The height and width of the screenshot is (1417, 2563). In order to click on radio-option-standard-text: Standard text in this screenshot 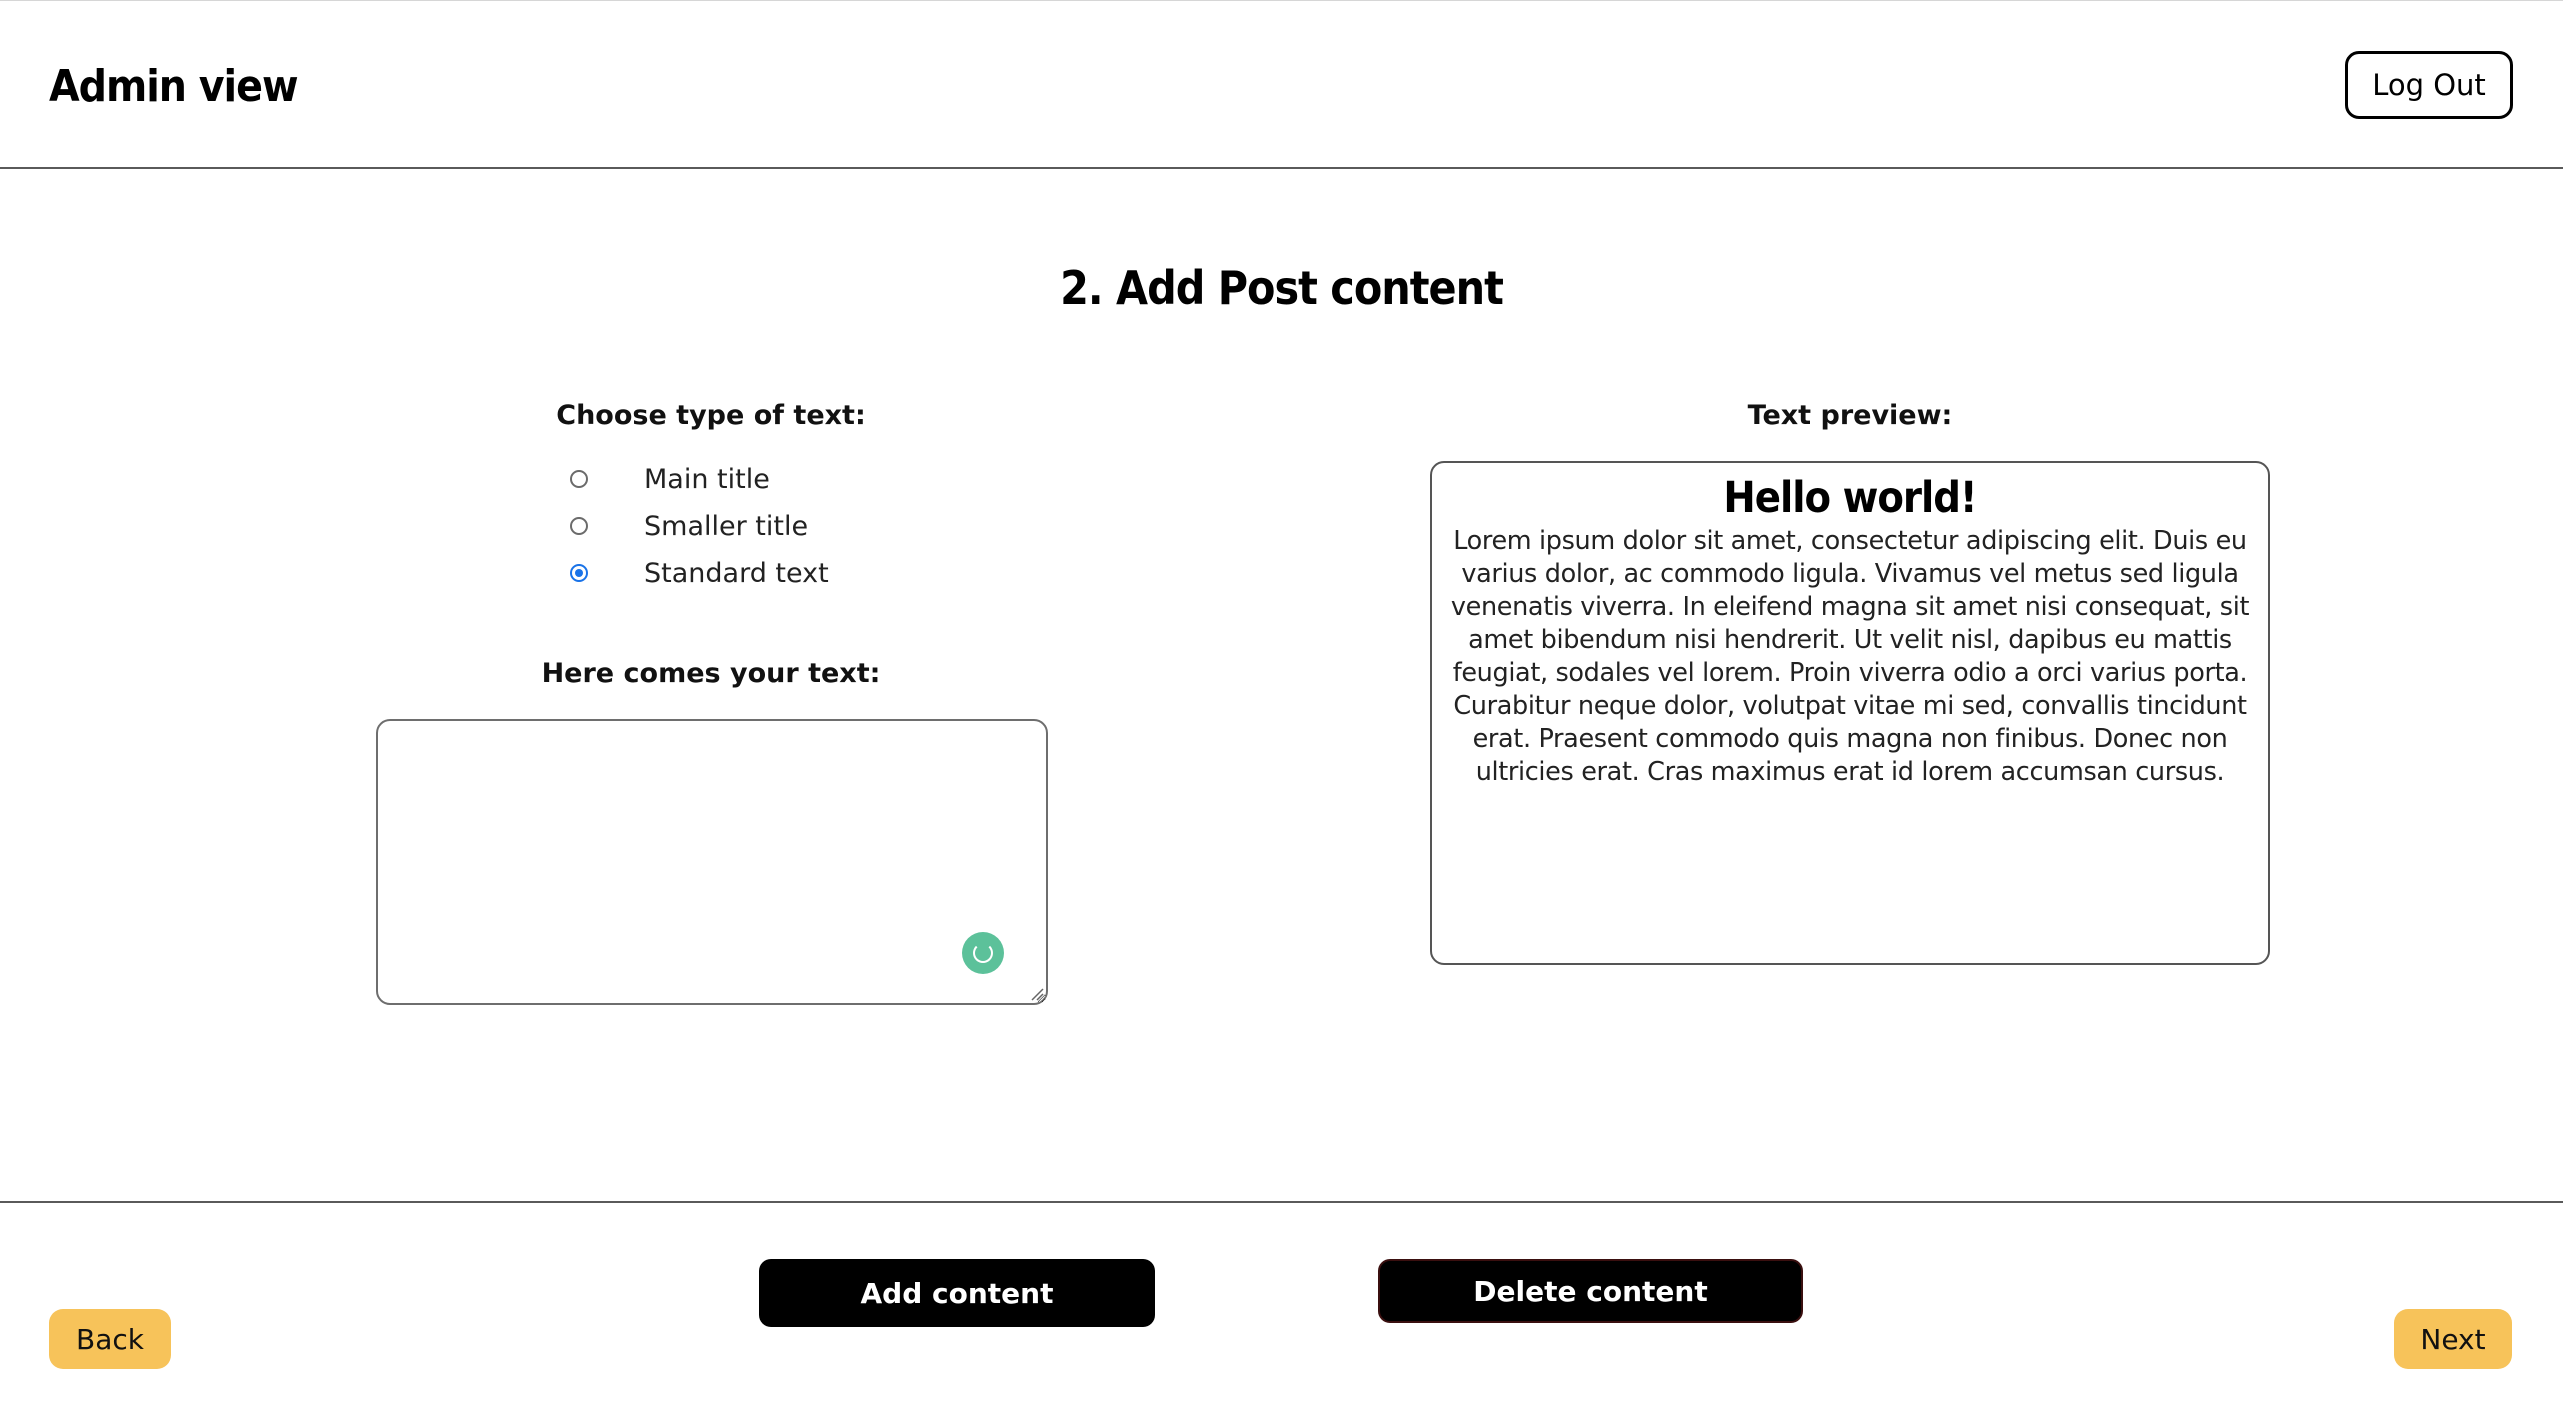, I will do `click(699, 573)`.